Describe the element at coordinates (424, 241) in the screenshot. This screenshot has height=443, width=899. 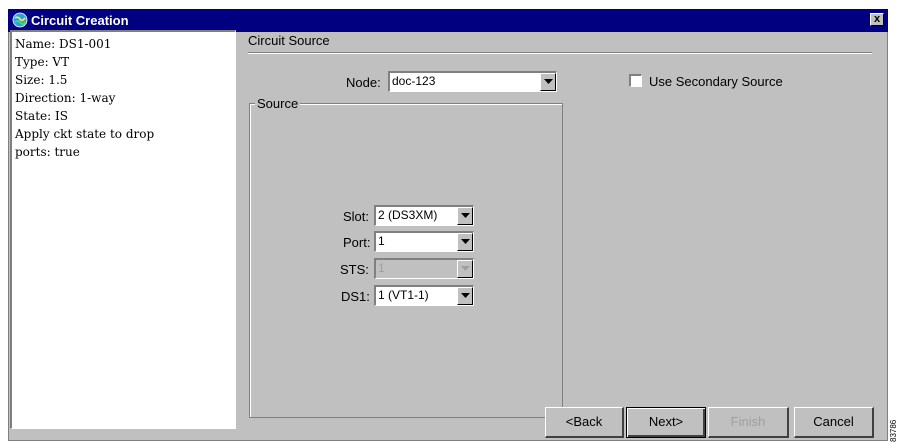
I see `port-select: 1` at that location.